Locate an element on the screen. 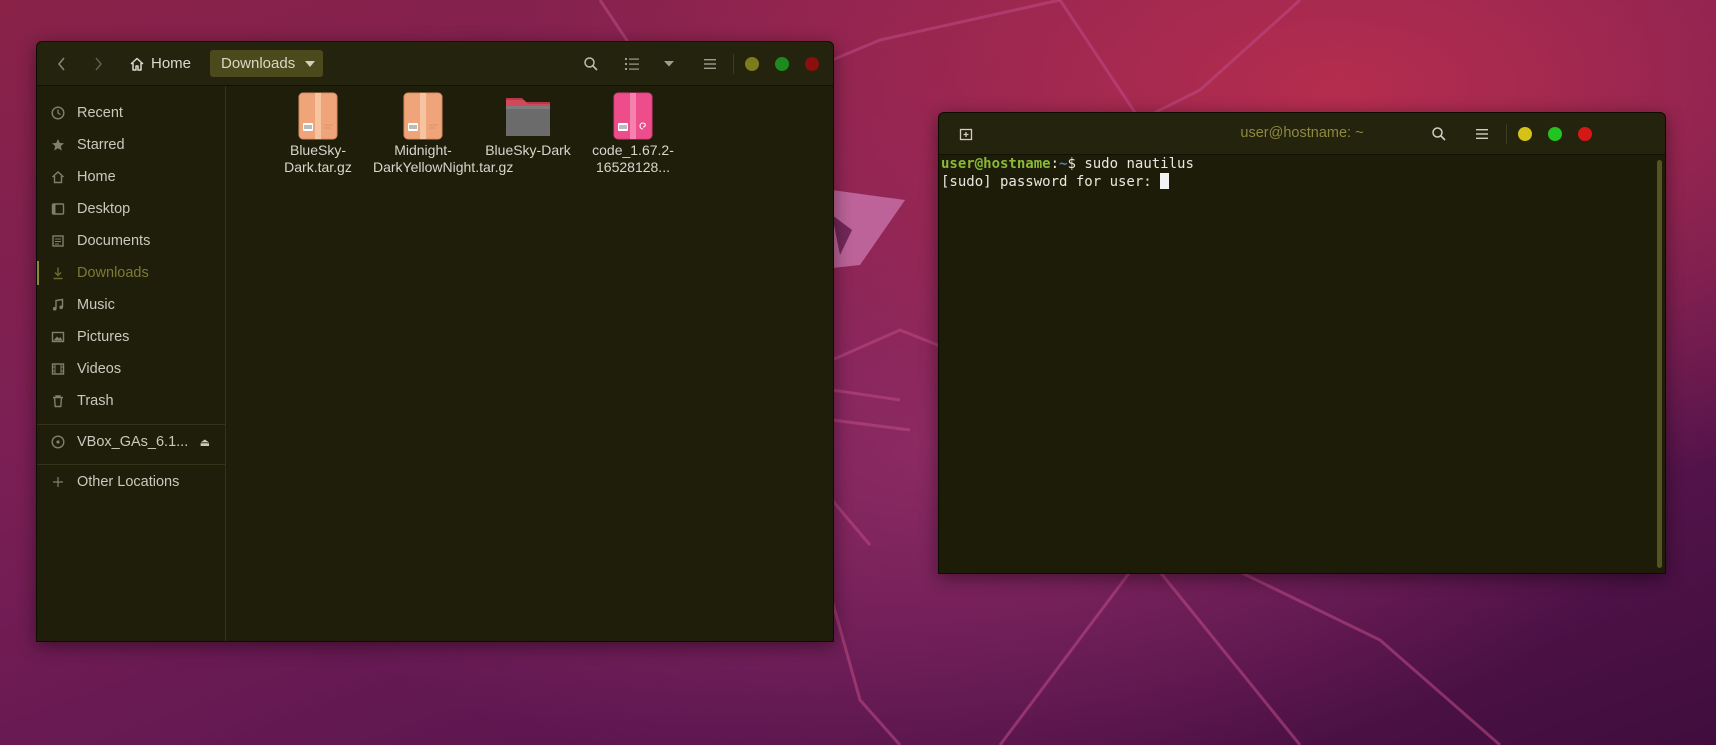  text-cursor is located at coordinates (1165, 181).